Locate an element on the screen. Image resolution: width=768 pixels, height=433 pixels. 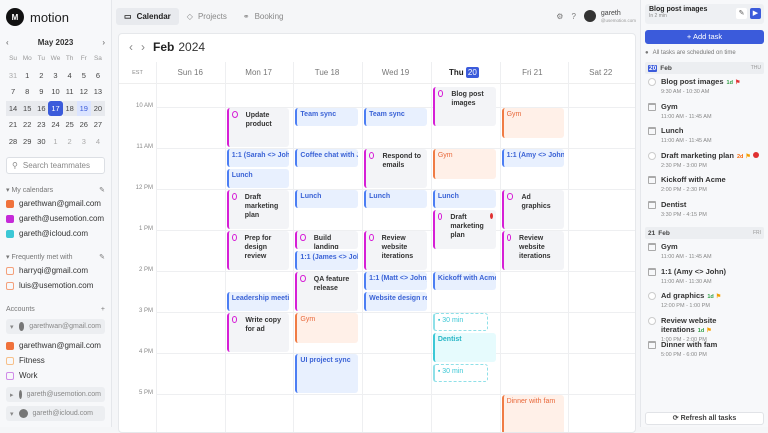
start-task-icon: ▶ is located at coordinates (755, 13).